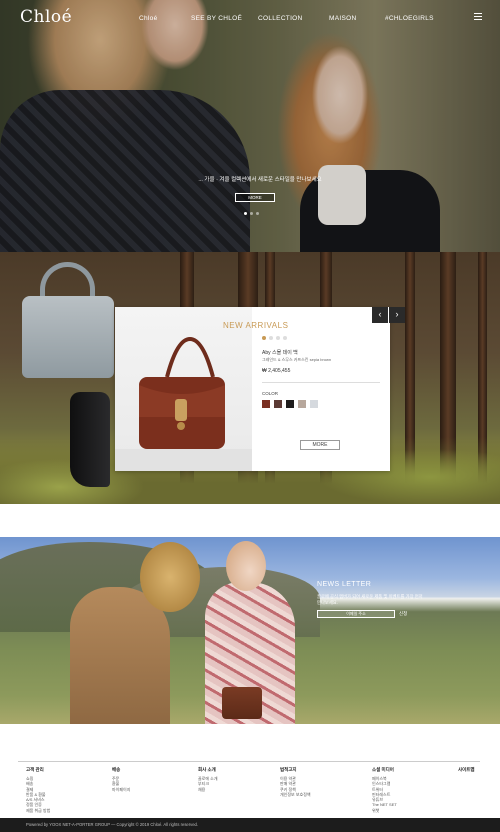 This screenshot has width=500, height=832. What do you see at coordinates (356, 614) in the screenshot?
I see `newsletter-email-input: 이메일 주소` at bounding box center [356, 614].